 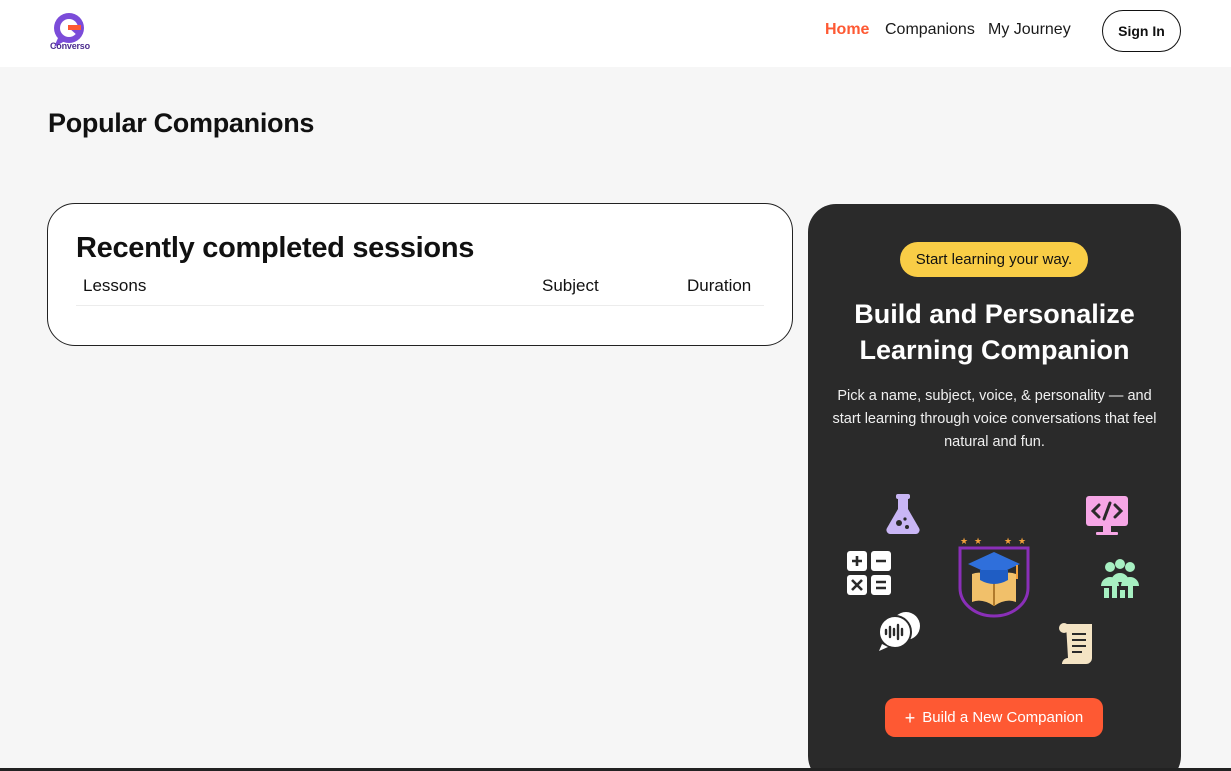 I want to click on logo-text: Converso, so click(x=70, y=46).